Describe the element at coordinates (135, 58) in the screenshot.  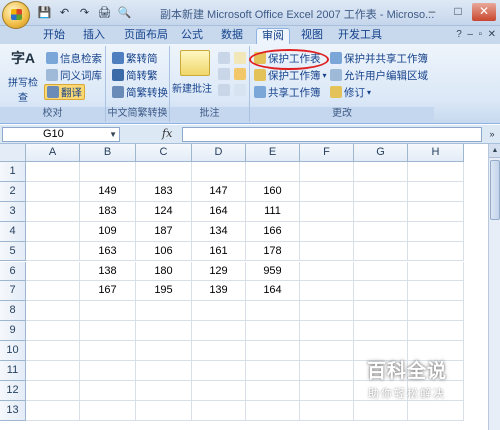
I see `trad-to-simp-button: 繁转简` at that location.